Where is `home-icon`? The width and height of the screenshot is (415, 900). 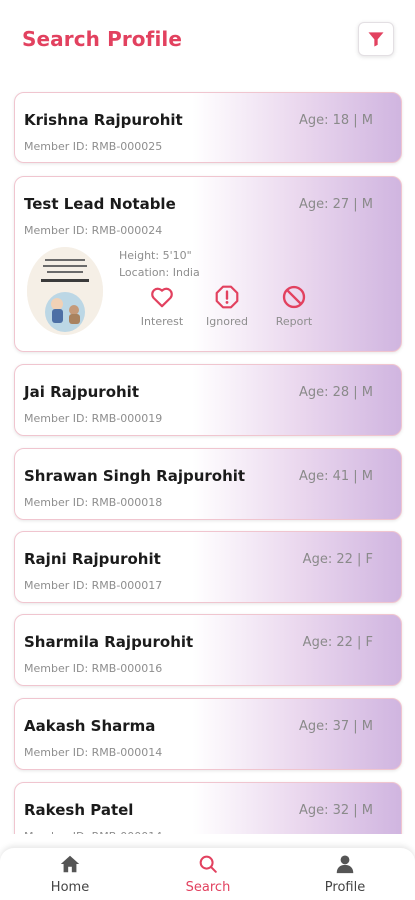
home-icon is located at coordinates (70, 864).